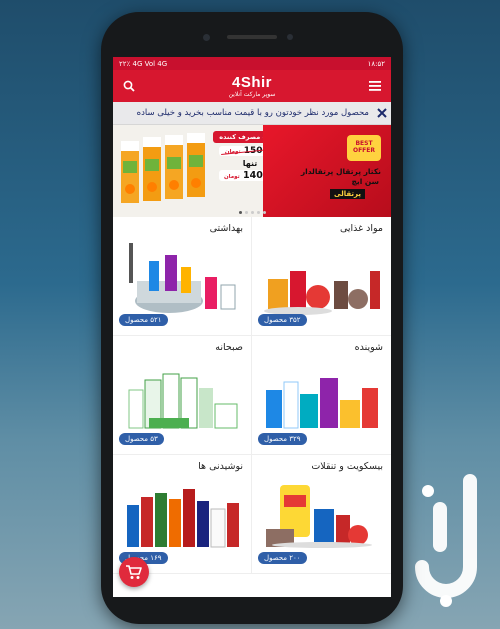 This screenshot has width=500, height=629. Describe the element at coordinates (365, 181) in the screenshot. I see `banner-subtitle: سن ایچ` at that location.